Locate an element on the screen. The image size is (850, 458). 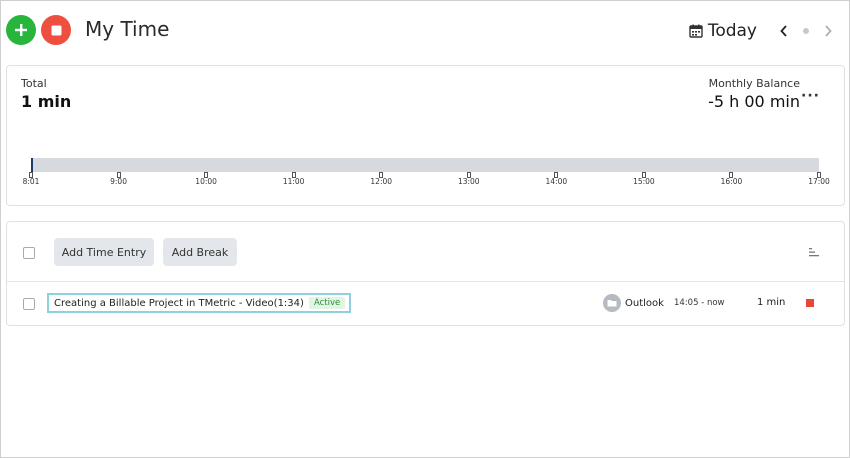
plus-icon is located at coordinates (21, 30).